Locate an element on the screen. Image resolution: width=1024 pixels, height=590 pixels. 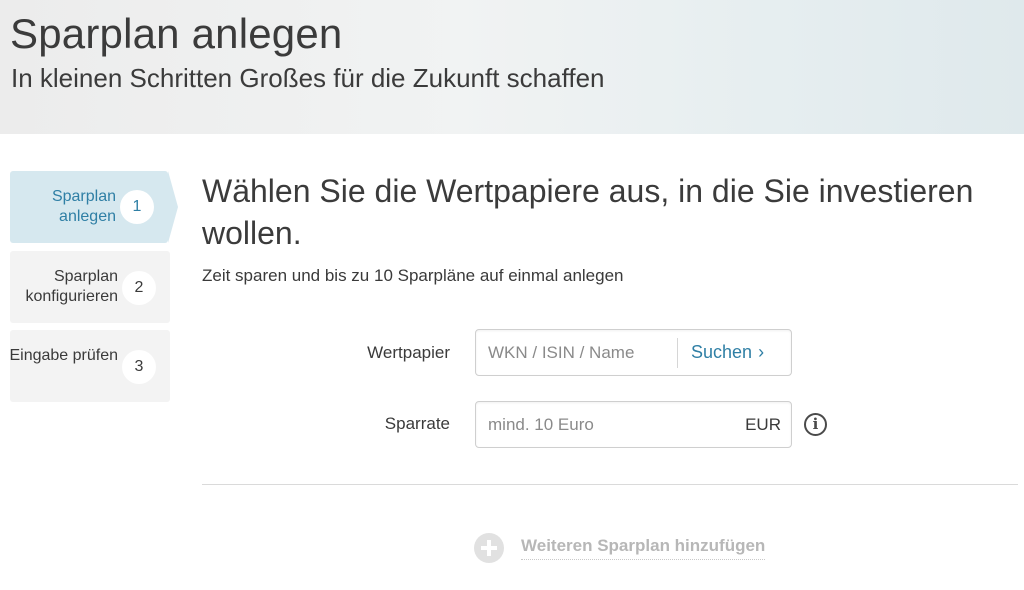
chevron-right-icon: › is located at coordinates (761, 352).